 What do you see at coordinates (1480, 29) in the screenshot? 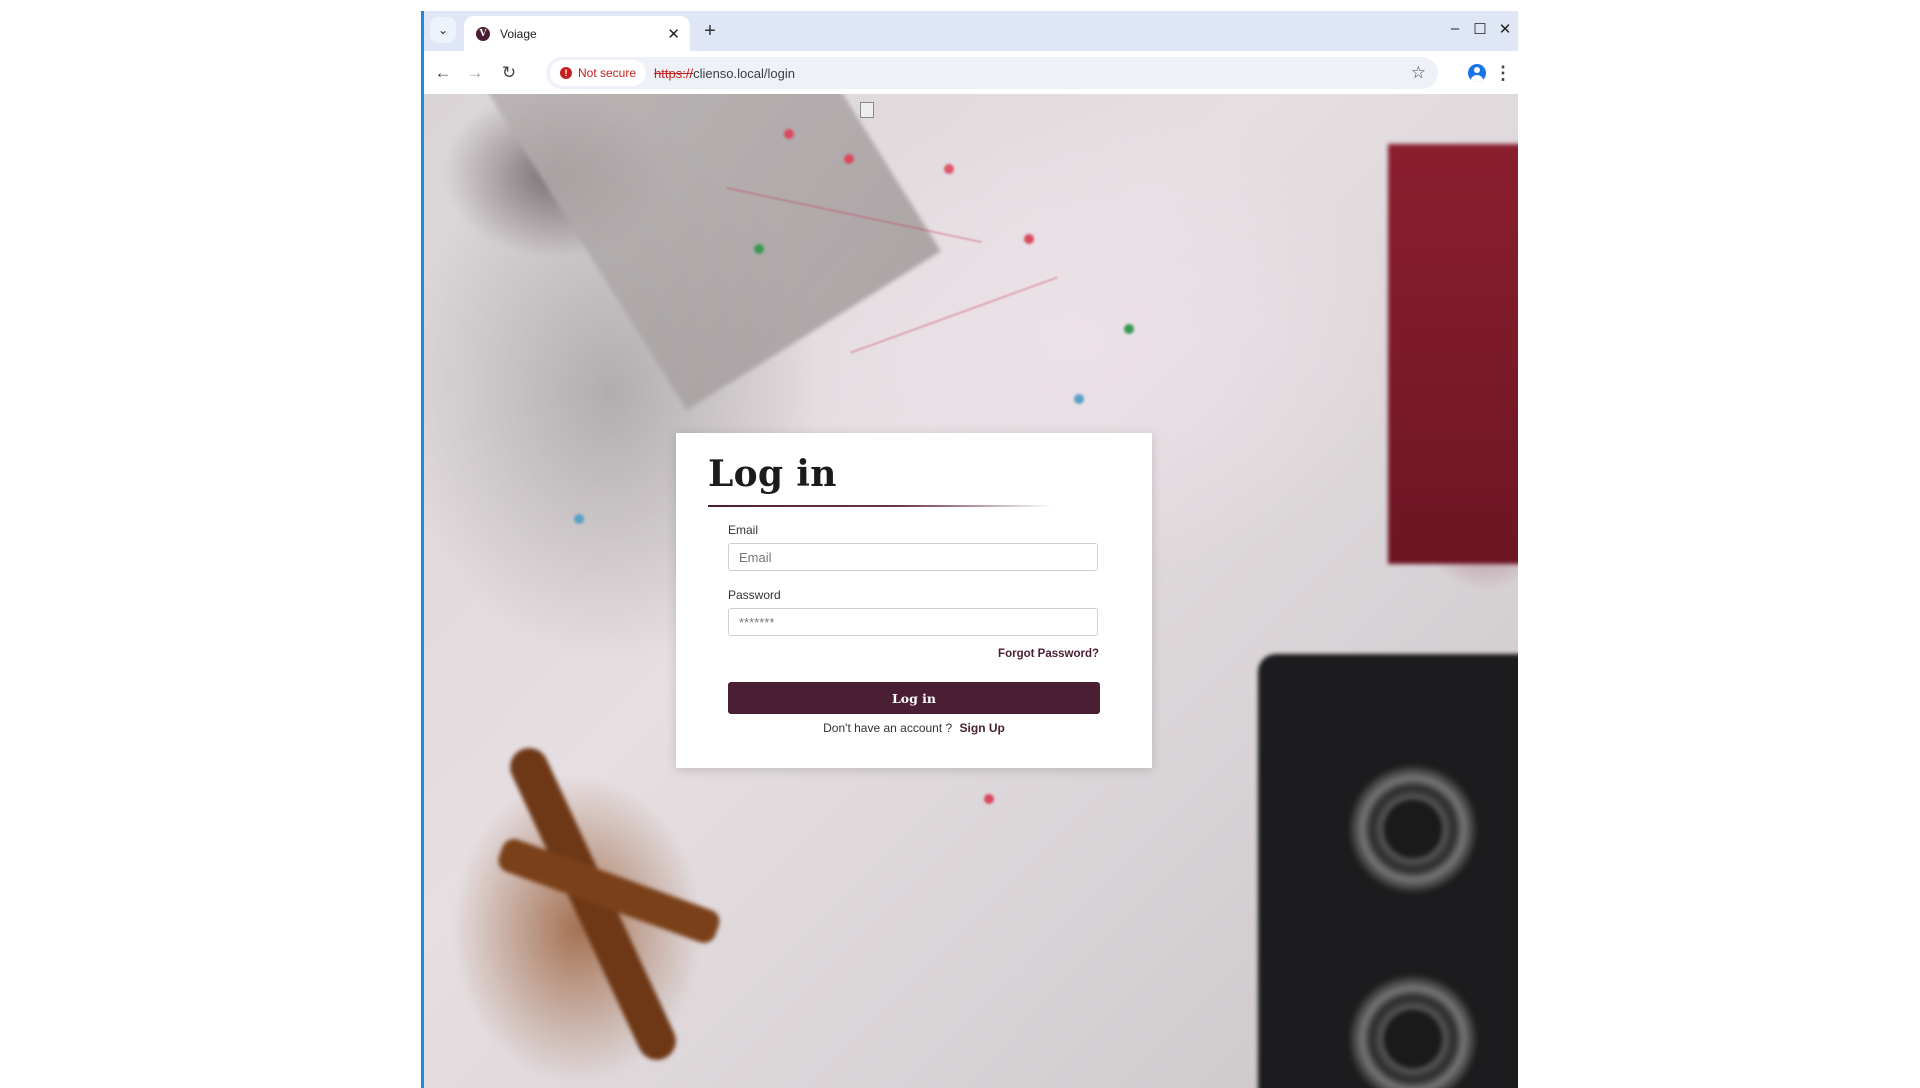
I see `maximize-icon: ☐` at bounding box center [1480, 29].